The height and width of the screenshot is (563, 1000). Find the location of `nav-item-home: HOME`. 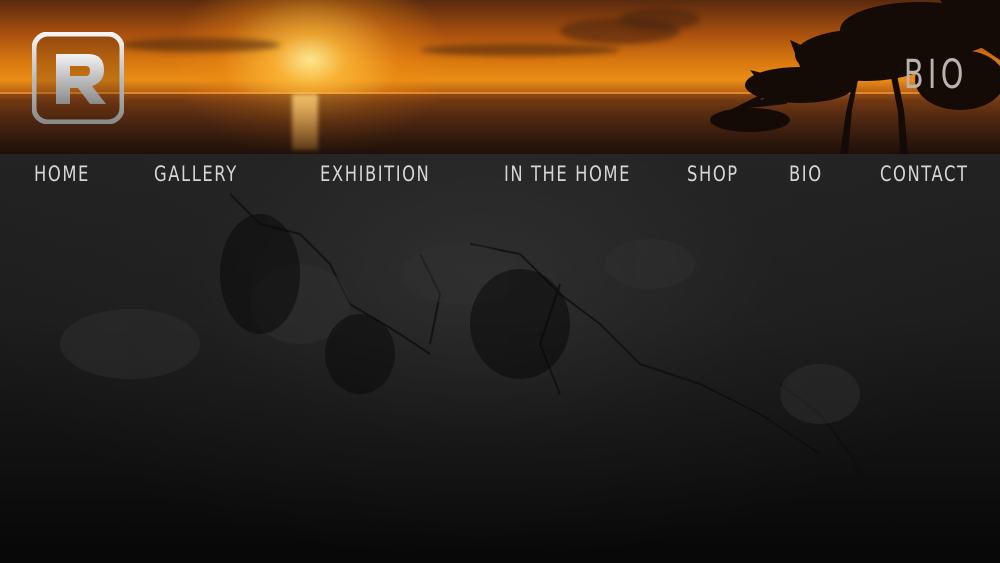

nav-item-home: HOME is located at coordinates (62, 174).